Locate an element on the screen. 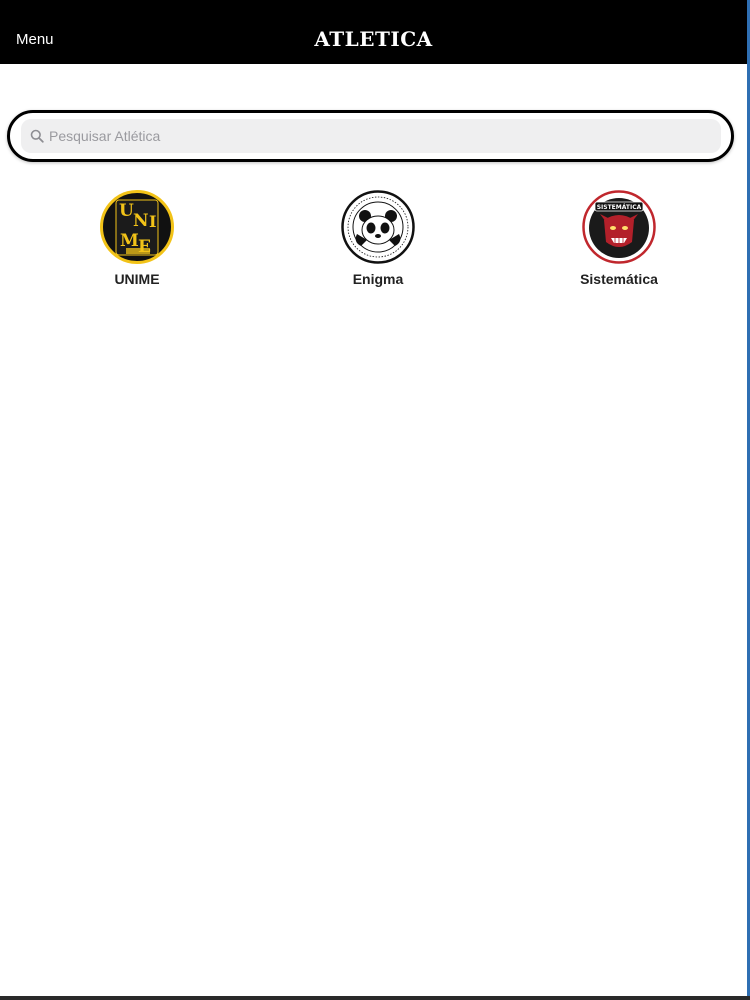 The height and width of the screenshot is (1000, 750). search-icon is located at coordinates (37, 136).